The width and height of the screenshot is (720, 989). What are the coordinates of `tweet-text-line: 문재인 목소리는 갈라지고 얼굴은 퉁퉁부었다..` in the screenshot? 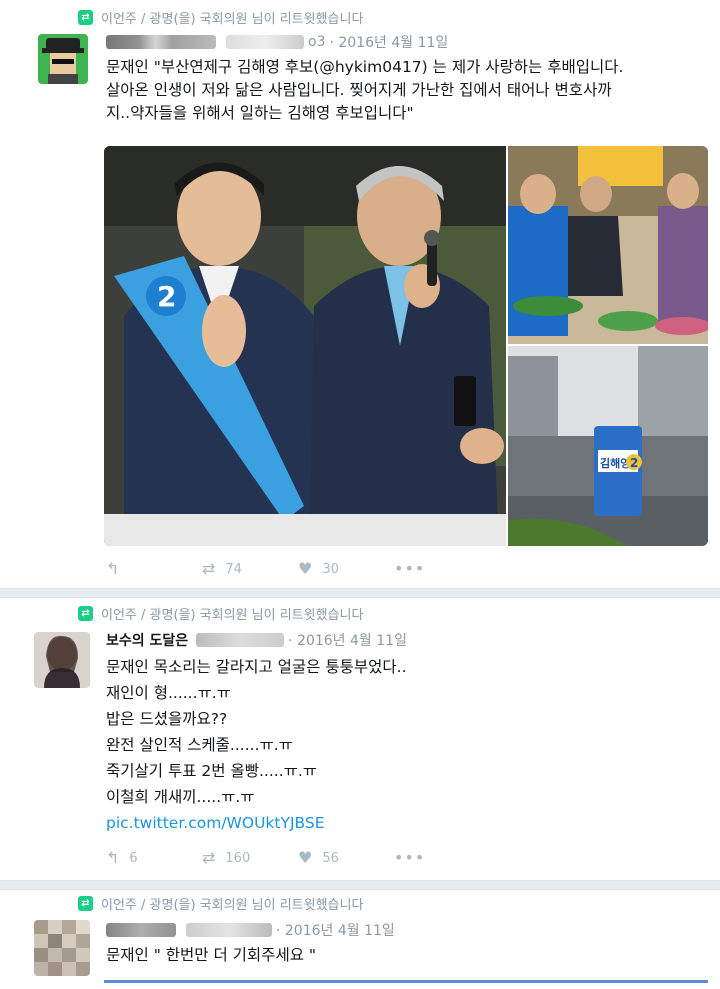 It's located at (256, 667).